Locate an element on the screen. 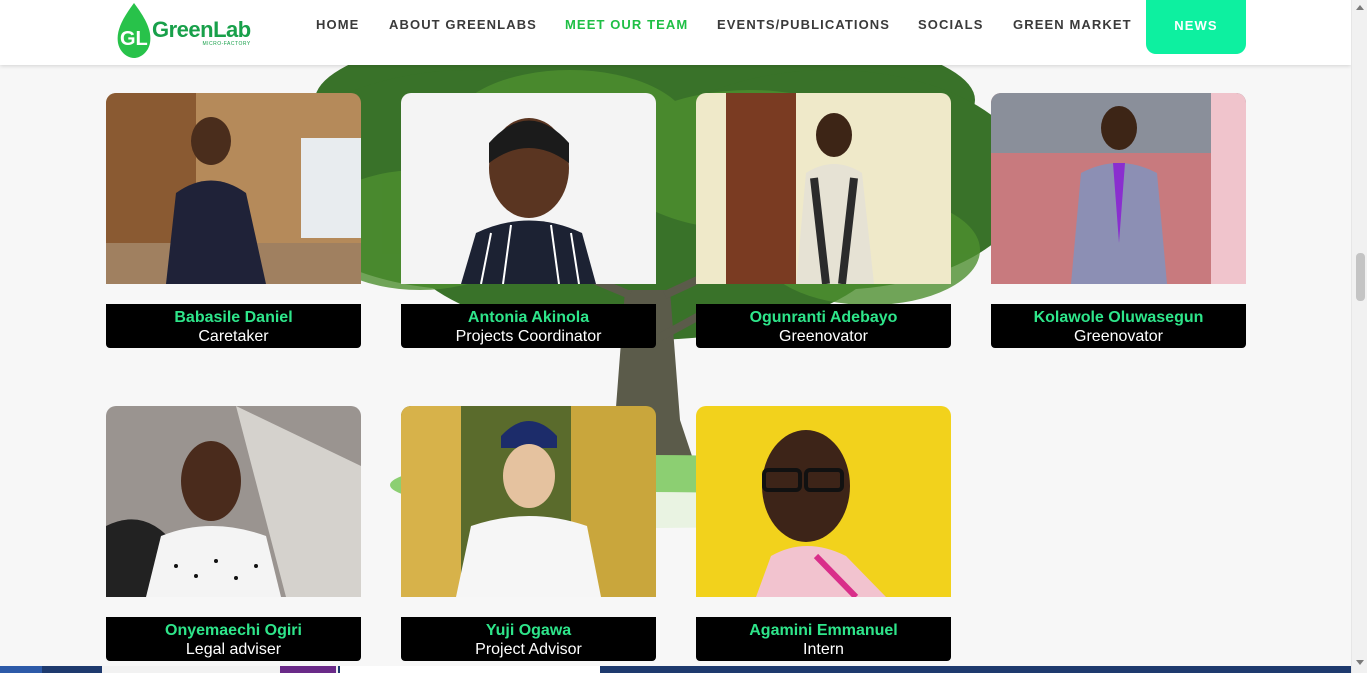 The image size is (1367, 673). nav-green-market: GREEN MARKET is located at coordinates (1072, 24).